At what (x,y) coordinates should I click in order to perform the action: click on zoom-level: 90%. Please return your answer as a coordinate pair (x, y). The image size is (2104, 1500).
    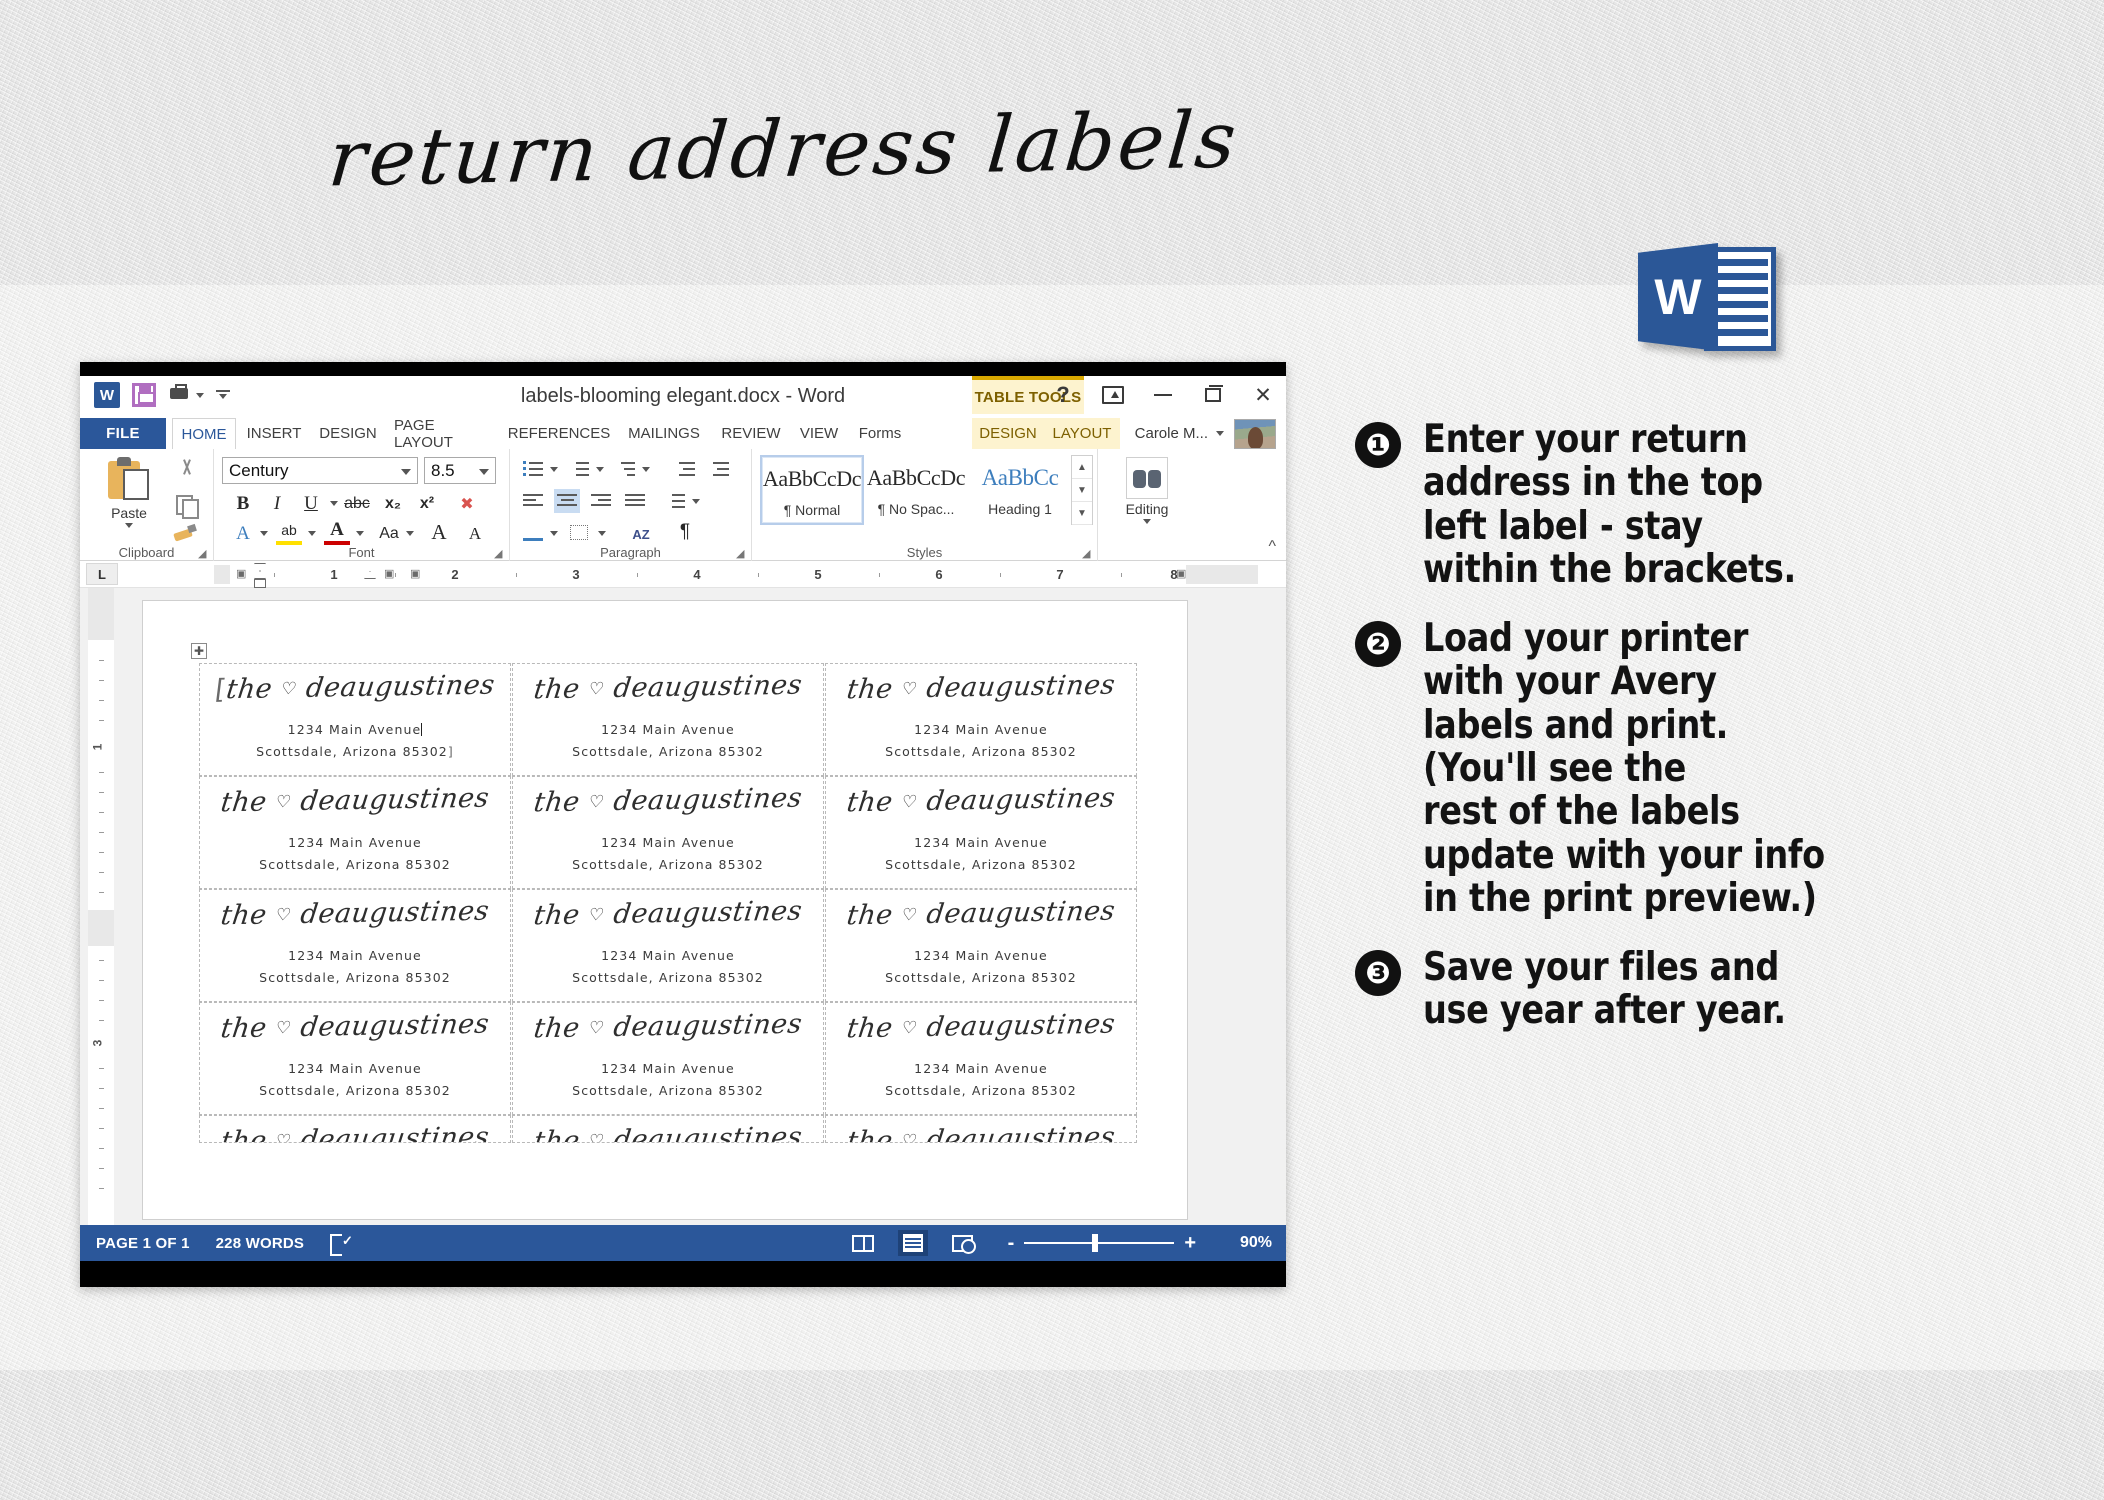
    Looking at the image, I should click on (1249, 1243).